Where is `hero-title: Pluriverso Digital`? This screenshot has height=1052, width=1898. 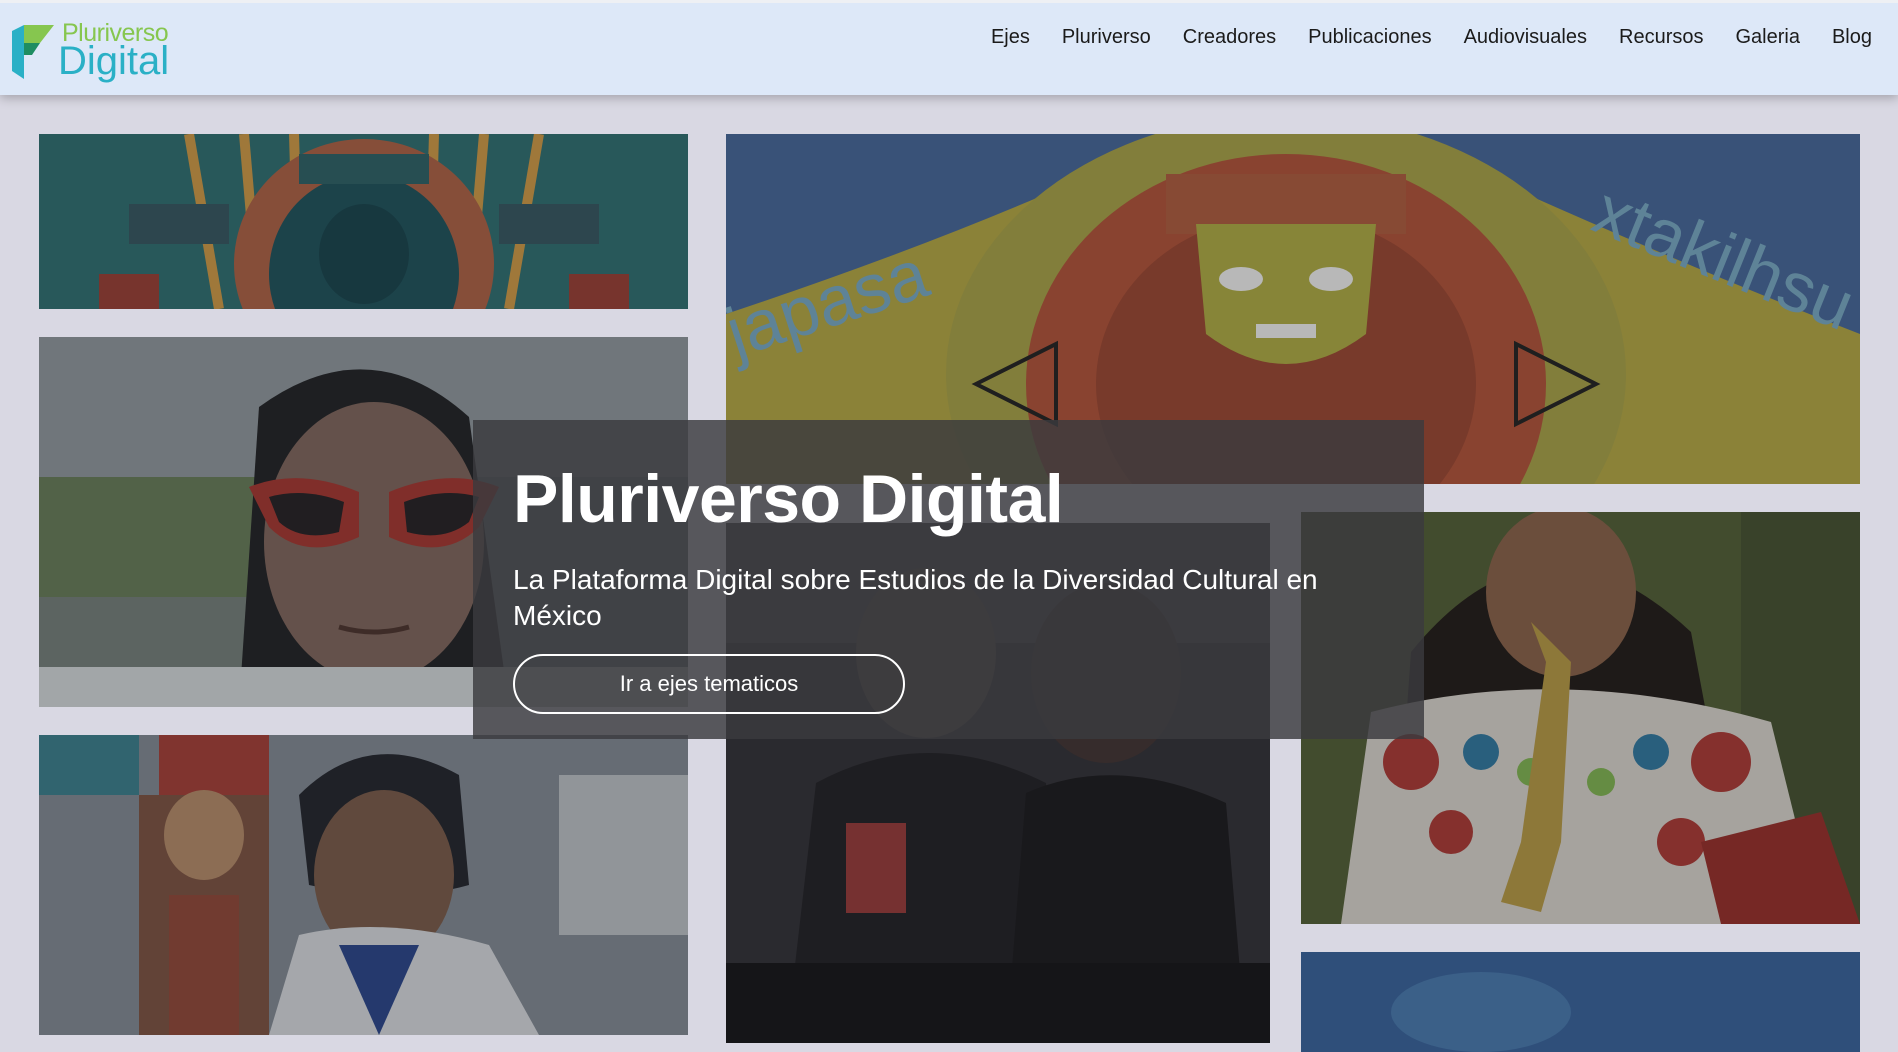
hero-title: Pluriverso Digital is located at coordinates (788, 499).